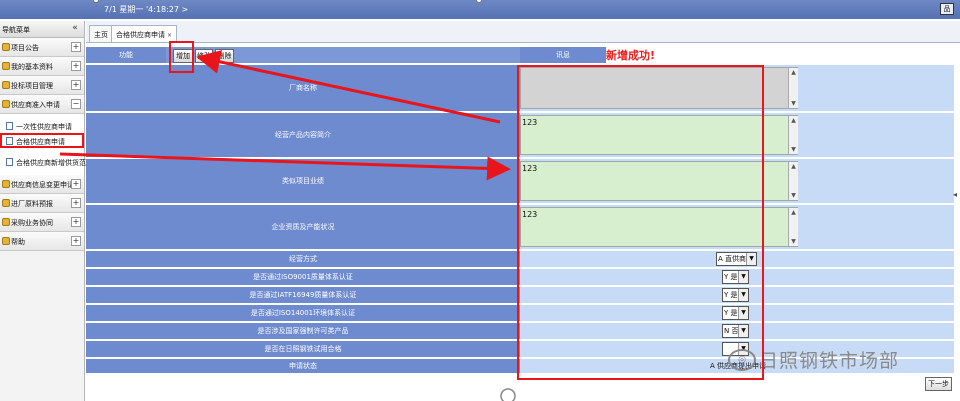  What do you see at coordinates (32, 223) in the screenshot?
I see `sidebar-item-label: 采购业务协同` at bounding box center [32, 223].